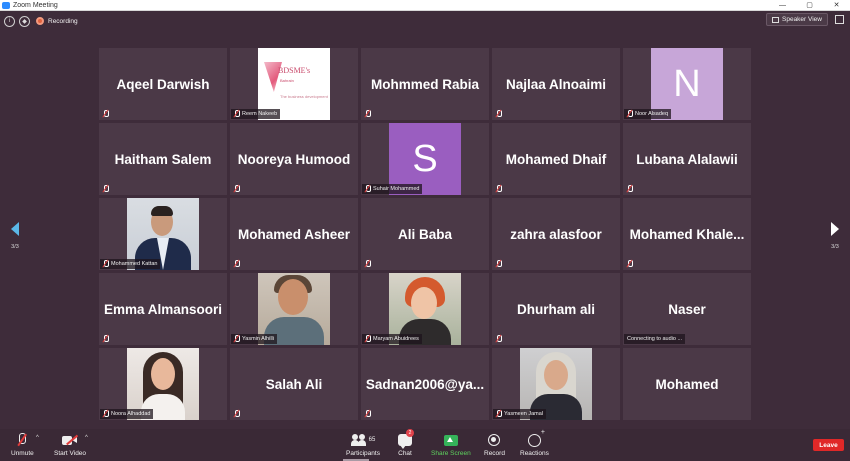 This screenshot has height=461, width=850. I want to click on participant-name: Aqeel Darwish, so click(163, 84).